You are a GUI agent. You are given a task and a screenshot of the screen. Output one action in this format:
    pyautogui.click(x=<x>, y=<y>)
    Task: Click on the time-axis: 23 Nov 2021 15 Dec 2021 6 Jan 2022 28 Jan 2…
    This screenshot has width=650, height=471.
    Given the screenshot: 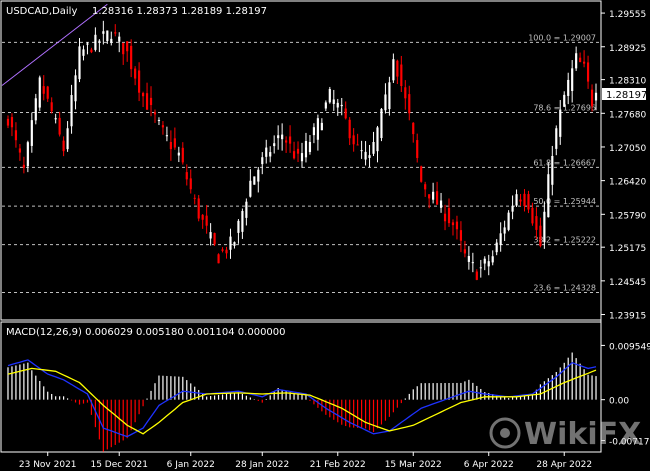 What is the action you would take?
    pyautogui.click(x=305, y=461)
    